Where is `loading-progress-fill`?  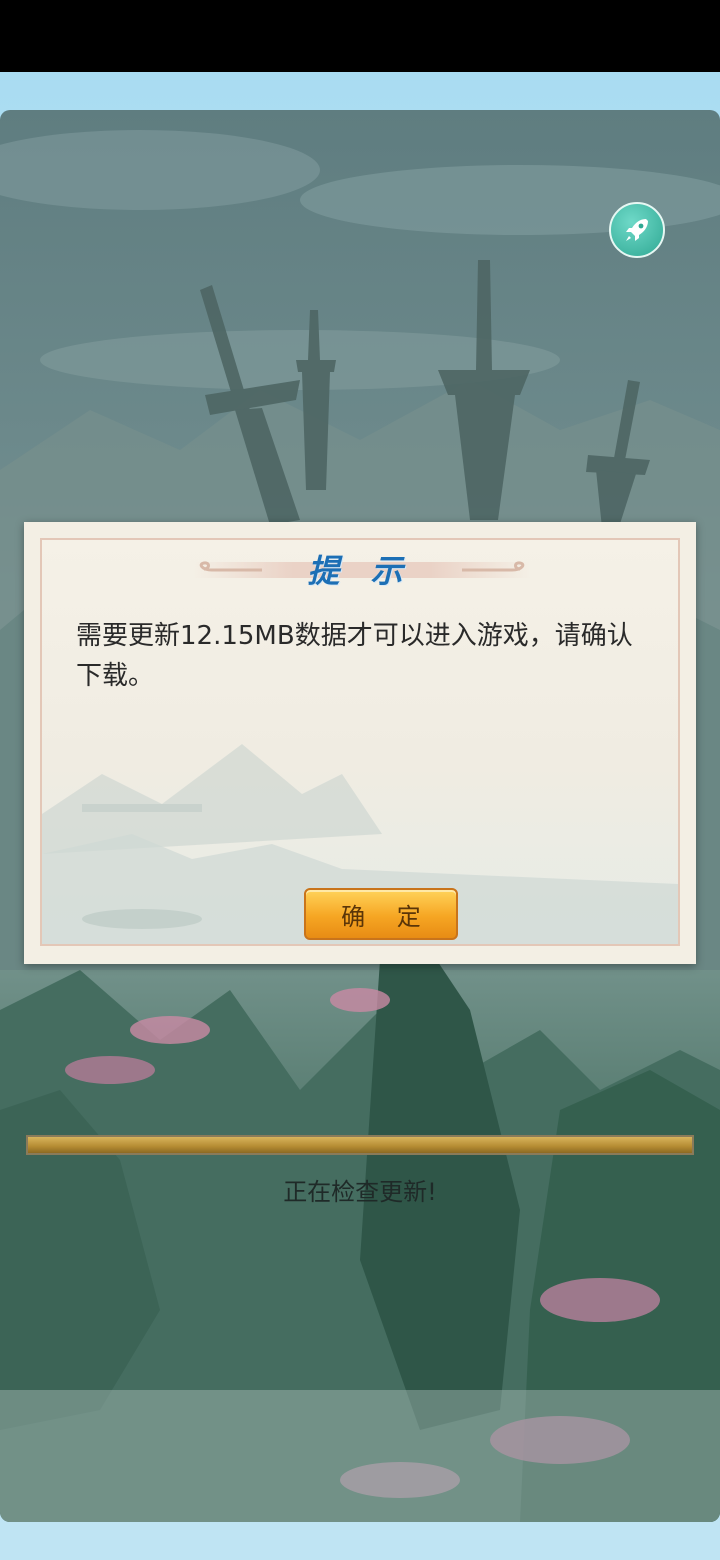
loading-progress-fill is located at coordinates (360, 1145).